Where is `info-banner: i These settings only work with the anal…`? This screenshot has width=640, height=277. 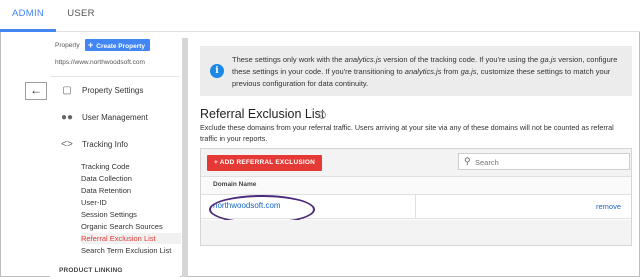 info-banner: i These settings only work with the anal… is located at coordinates (416, 71).